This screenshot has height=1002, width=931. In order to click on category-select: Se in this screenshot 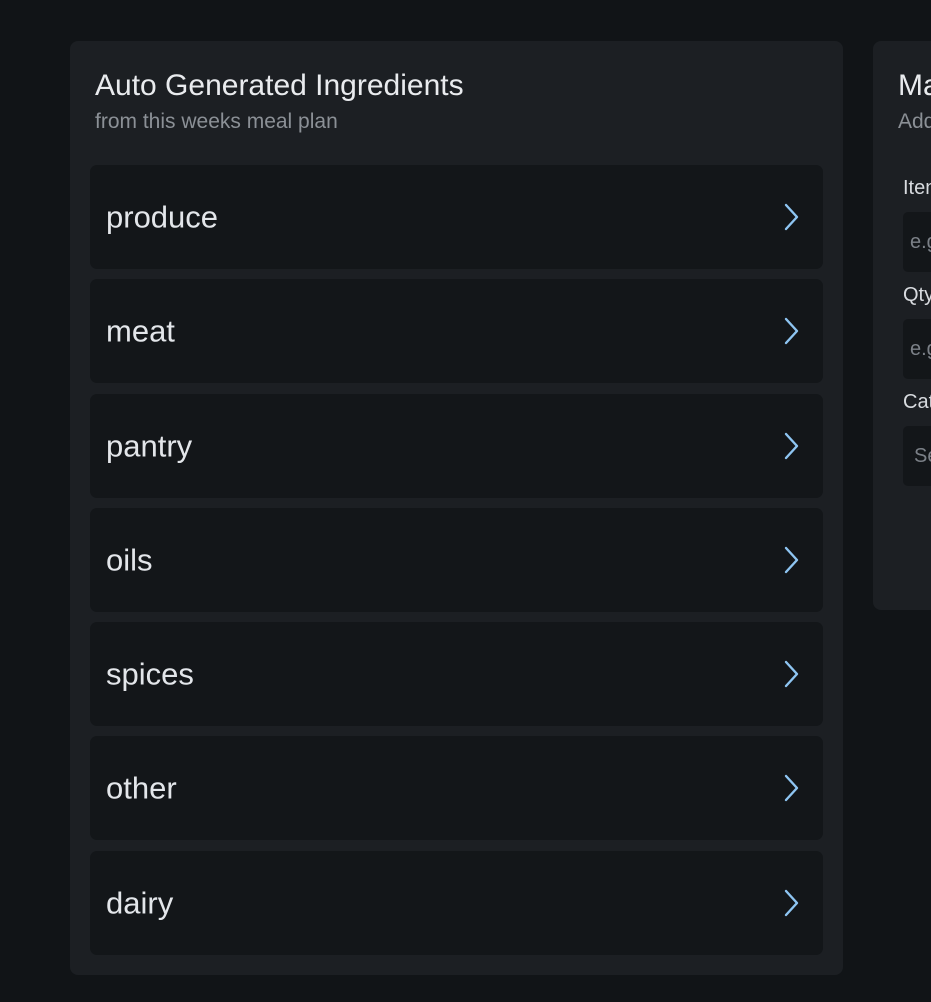, I will do `click(917, 456)`.